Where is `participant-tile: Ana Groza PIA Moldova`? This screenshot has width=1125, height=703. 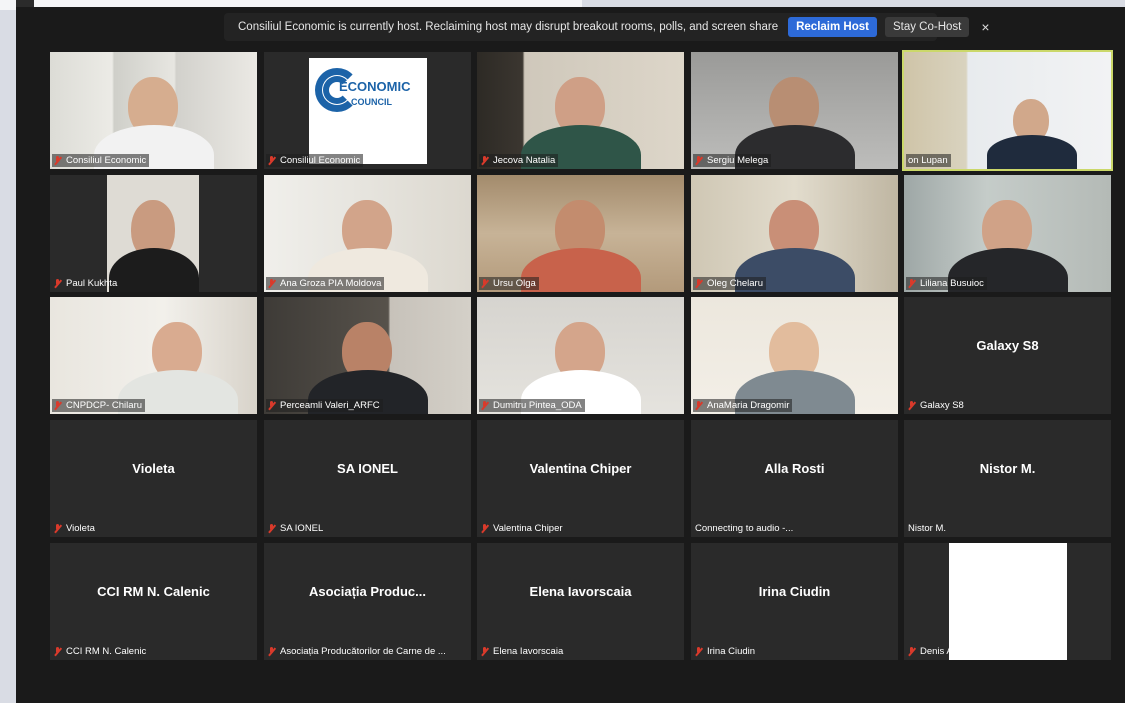
participant-tile: Ana Groza PIA Moldova is located at coordinates (367, 233).